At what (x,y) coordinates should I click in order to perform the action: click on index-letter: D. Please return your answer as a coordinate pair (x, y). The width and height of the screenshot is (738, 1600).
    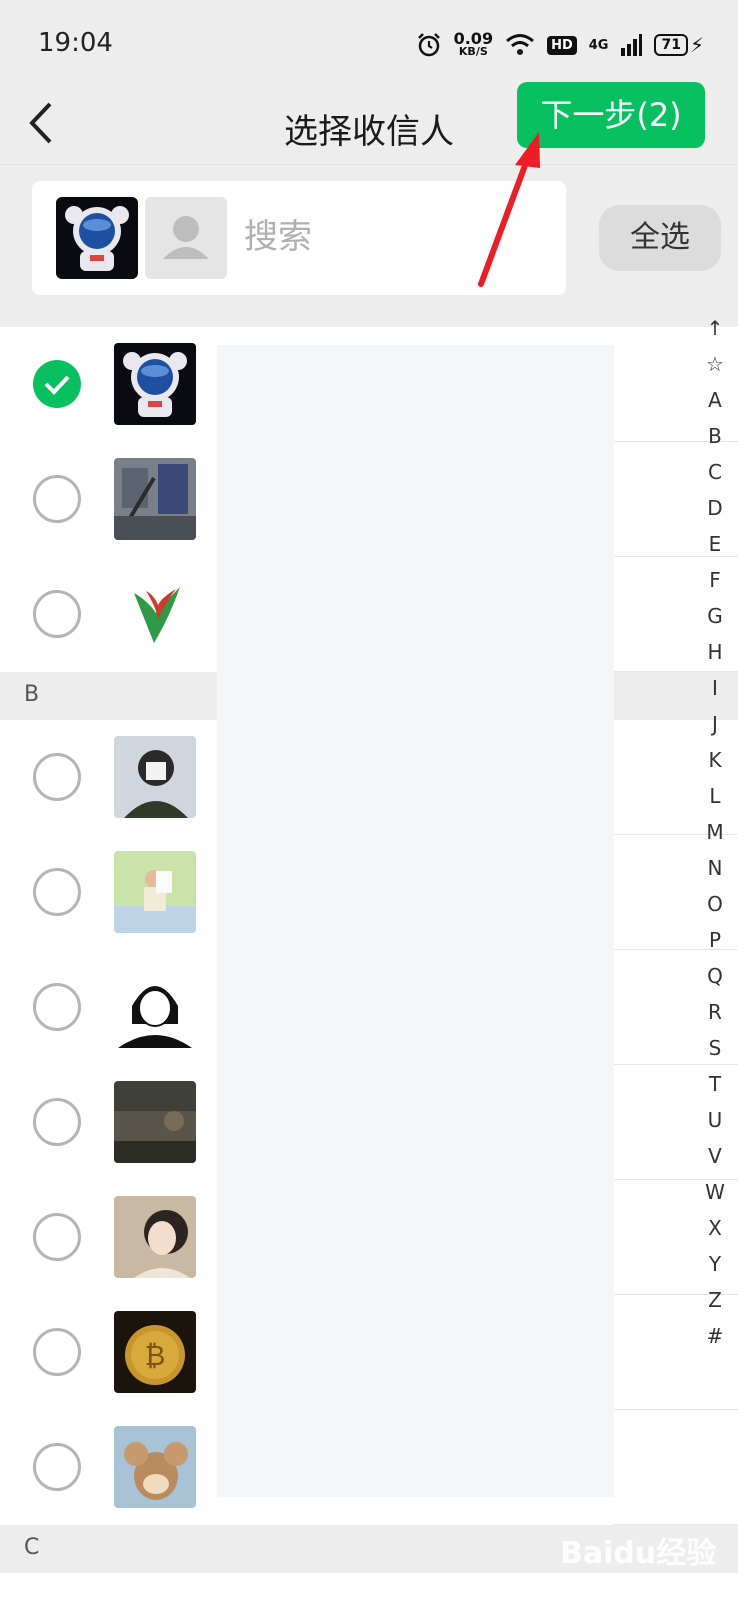
    Looking at the image, I should click on (715, 508).